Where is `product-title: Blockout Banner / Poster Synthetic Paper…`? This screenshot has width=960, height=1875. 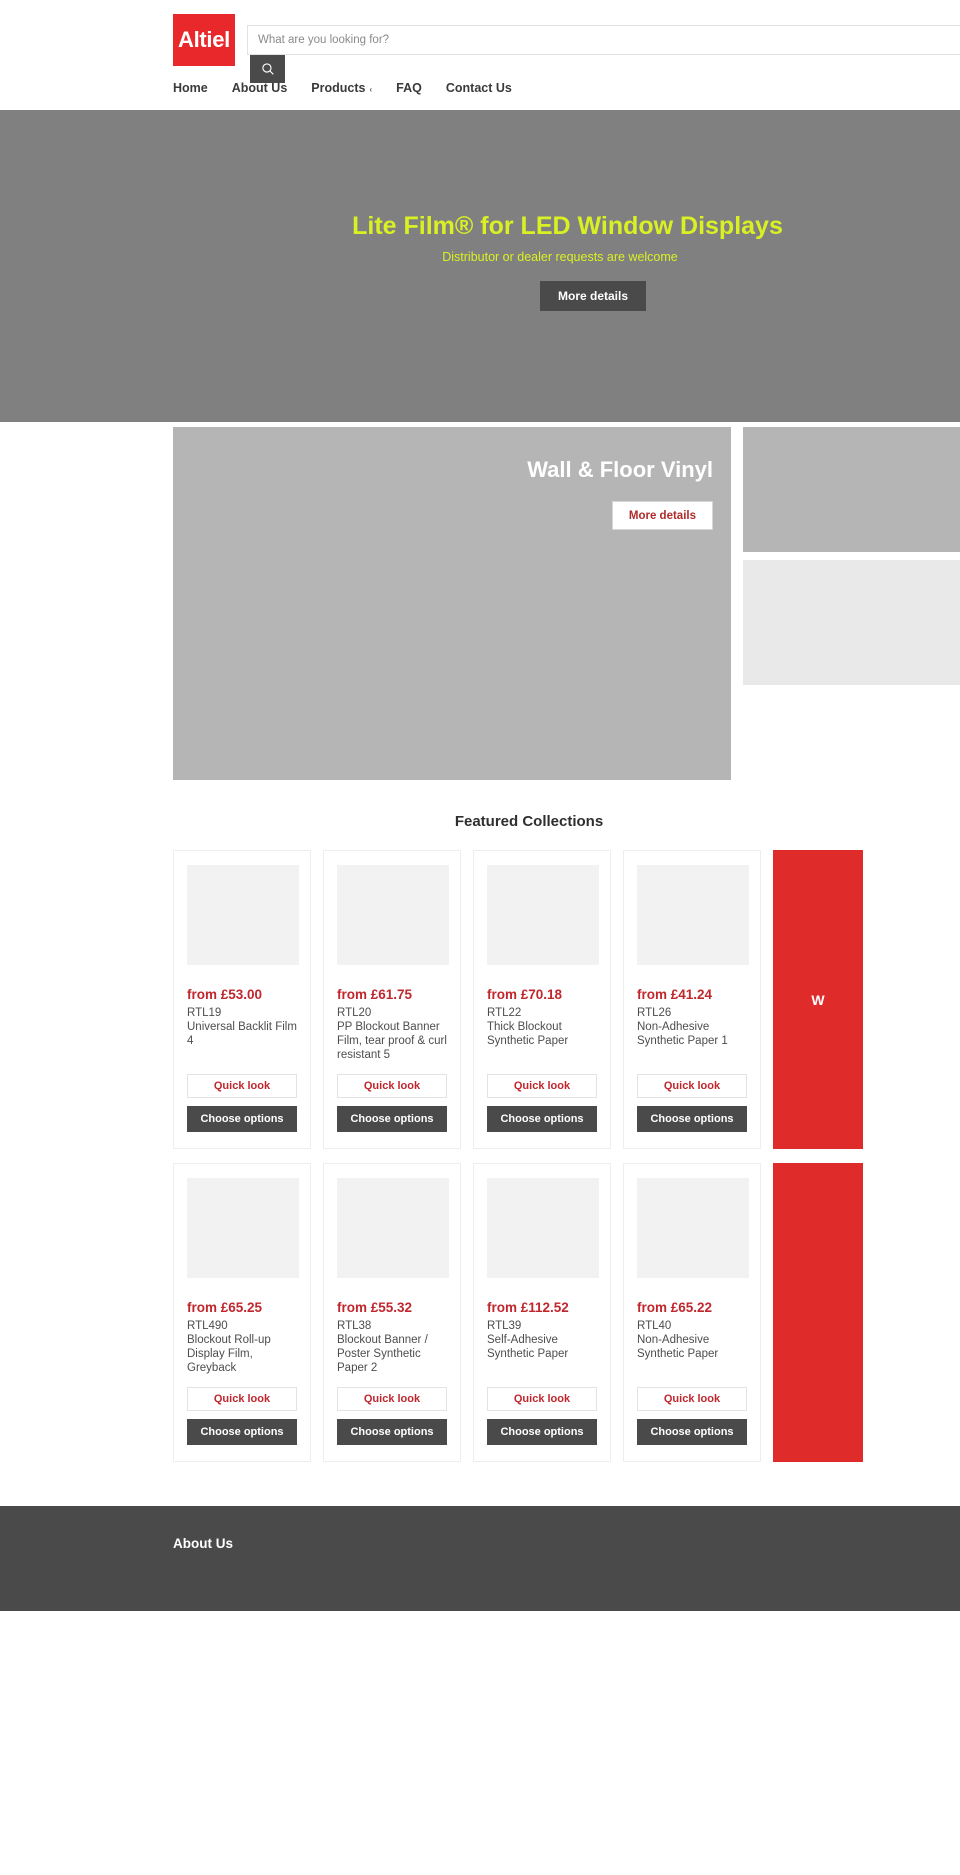
product-title: Blockout Banner / Poster Synthetic Paper… is located at coordinates (382, 1354).